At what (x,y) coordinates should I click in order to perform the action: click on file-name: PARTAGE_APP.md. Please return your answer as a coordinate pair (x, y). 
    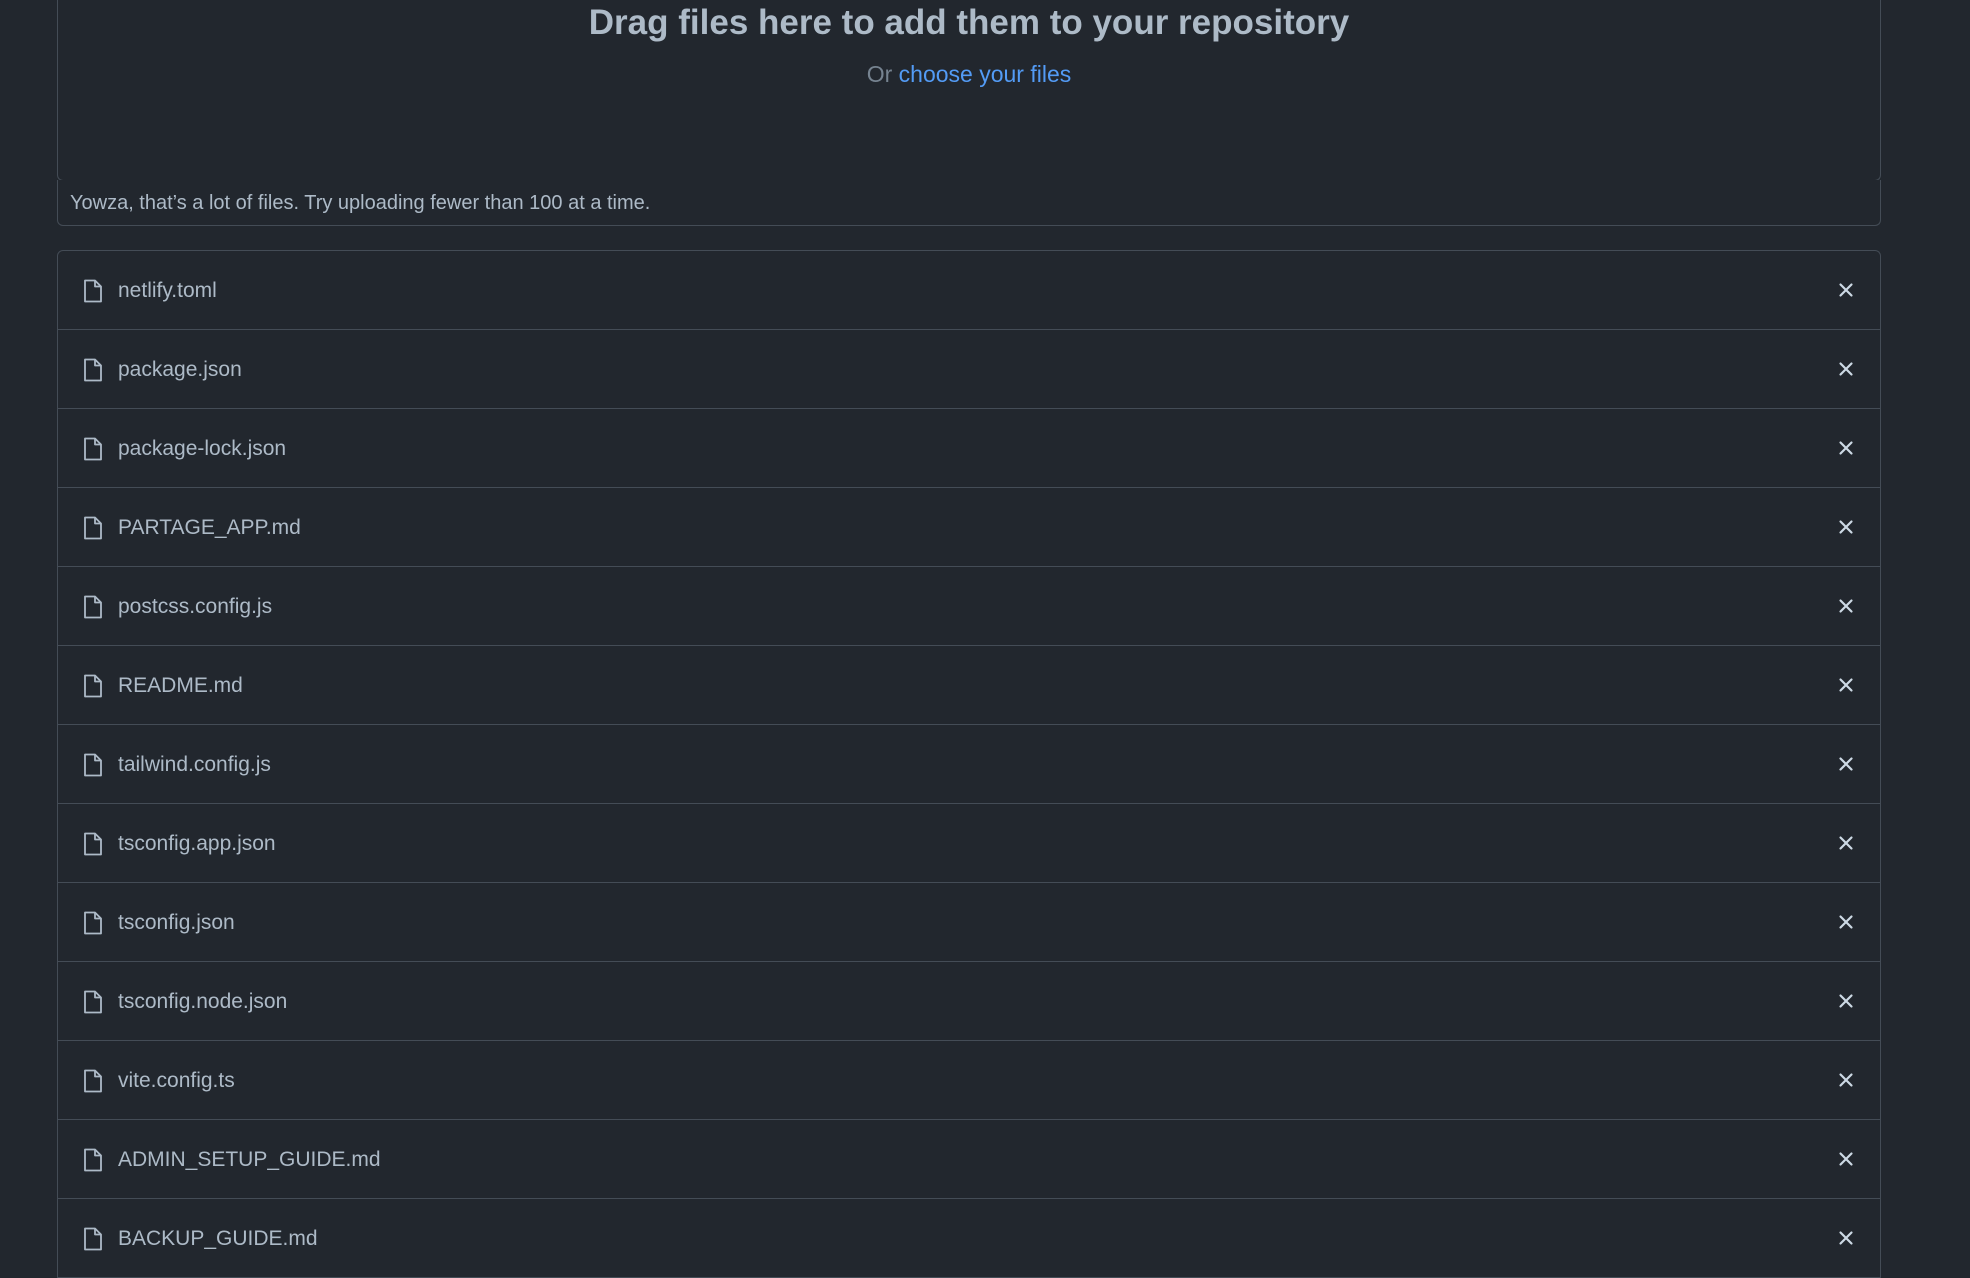
    Looking at the image, I should click on (209, 527).